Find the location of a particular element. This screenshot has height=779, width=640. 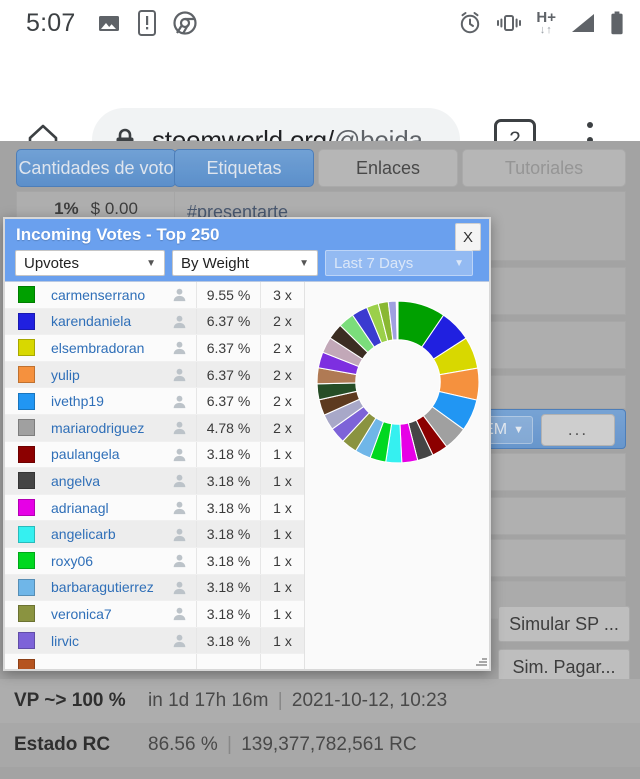

vote-row: carmenserrano 9.55 % 3 x is located at coordinates (154, 295).